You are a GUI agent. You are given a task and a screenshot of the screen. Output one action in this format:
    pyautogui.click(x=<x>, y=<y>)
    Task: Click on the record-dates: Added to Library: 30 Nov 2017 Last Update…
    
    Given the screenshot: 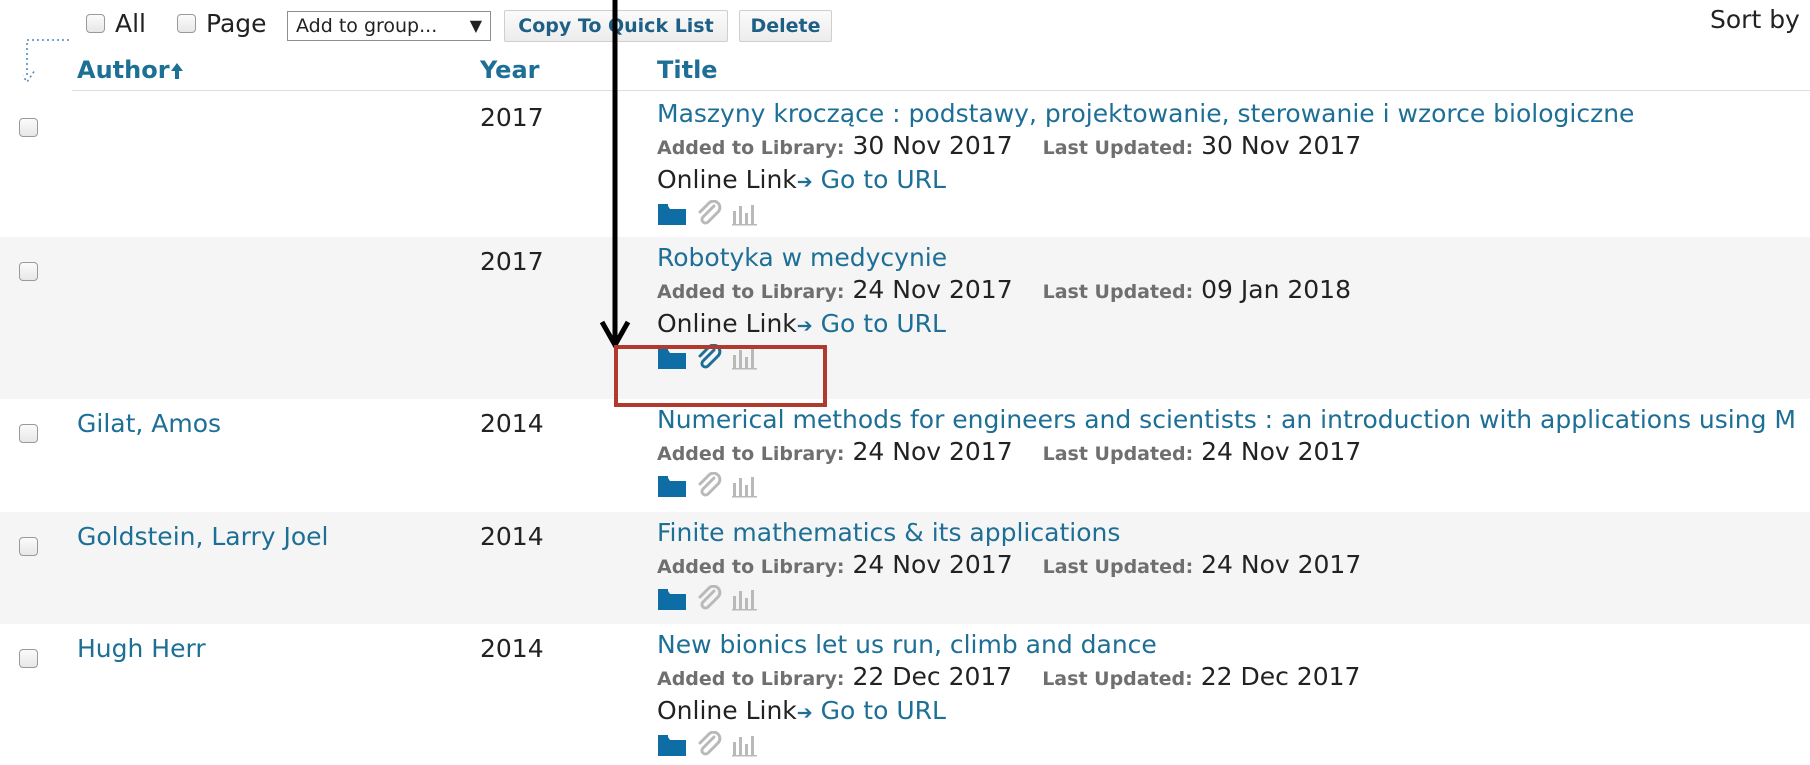 What is the action you would take?
    pyautogui.click(x=1145, y=147)
    